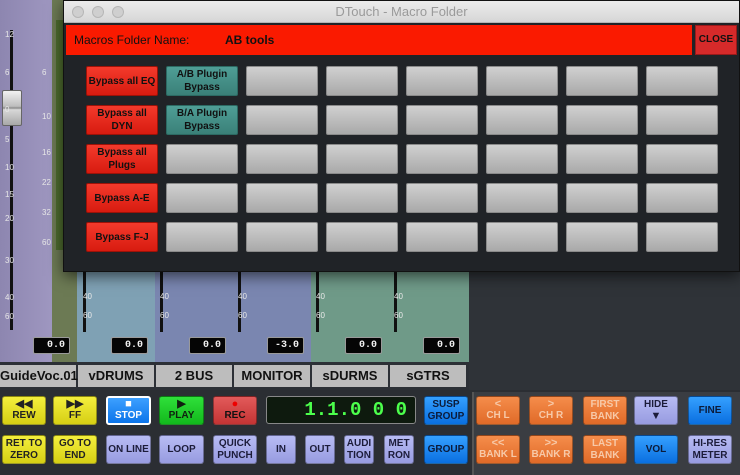 The height and width of the screenshot is (475, 740). What do you see at coordinates (281, 449) in the screenshot?
I see `in-button: IN` at bounding box center [281, 449].